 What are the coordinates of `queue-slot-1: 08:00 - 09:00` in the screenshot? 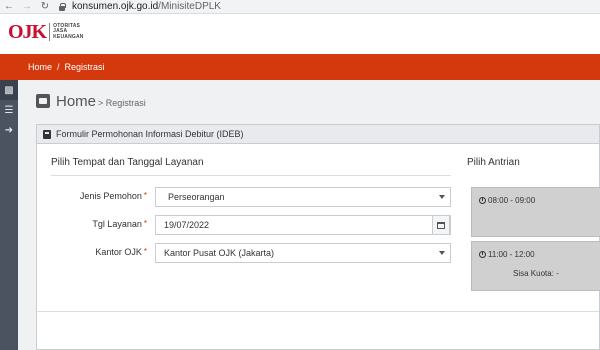 It's located at (535, 212).